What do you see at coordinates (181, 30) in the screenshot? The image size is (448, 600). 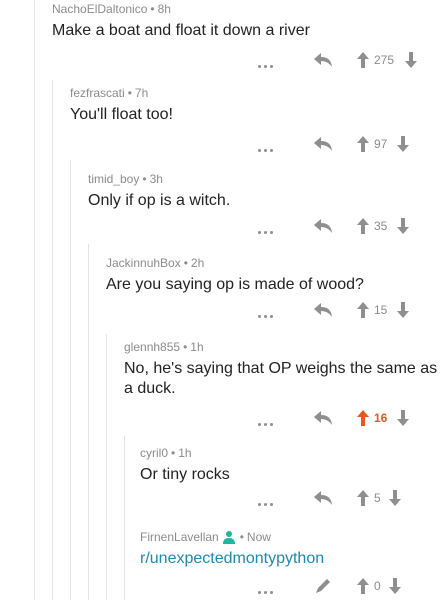 I see `comment-body: Make a boat and float it down a river` at bounding box center [181, 30].